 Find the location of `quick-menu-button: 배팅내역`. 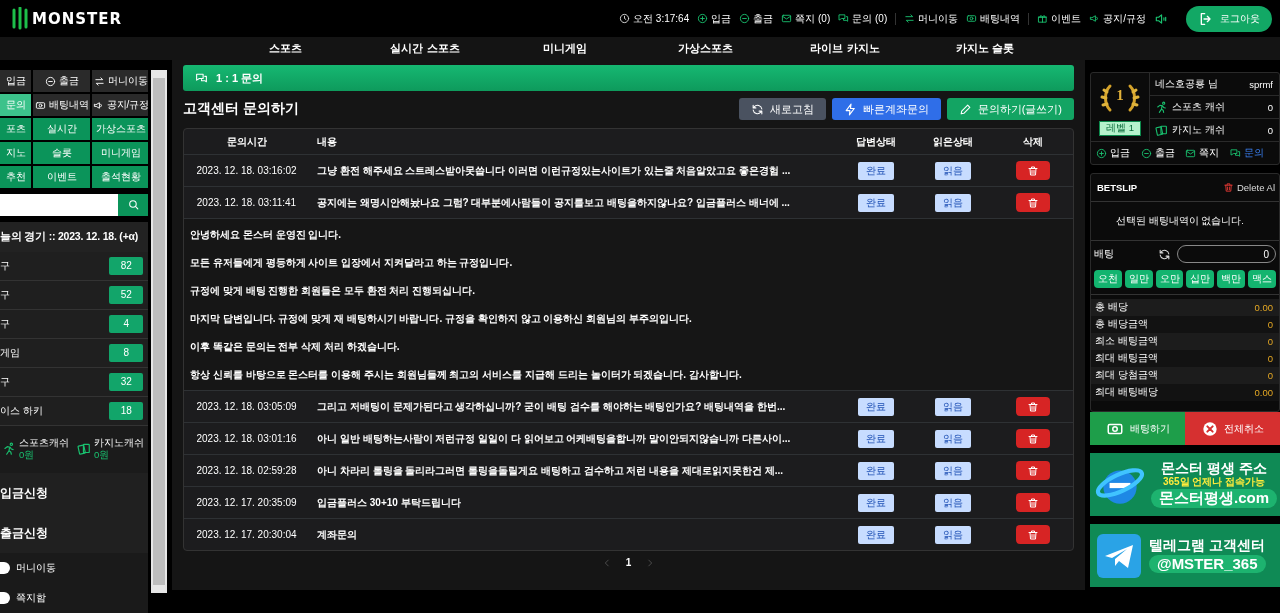

quick-menu-button: 배팅내역 is located at coordinates (61, 105).